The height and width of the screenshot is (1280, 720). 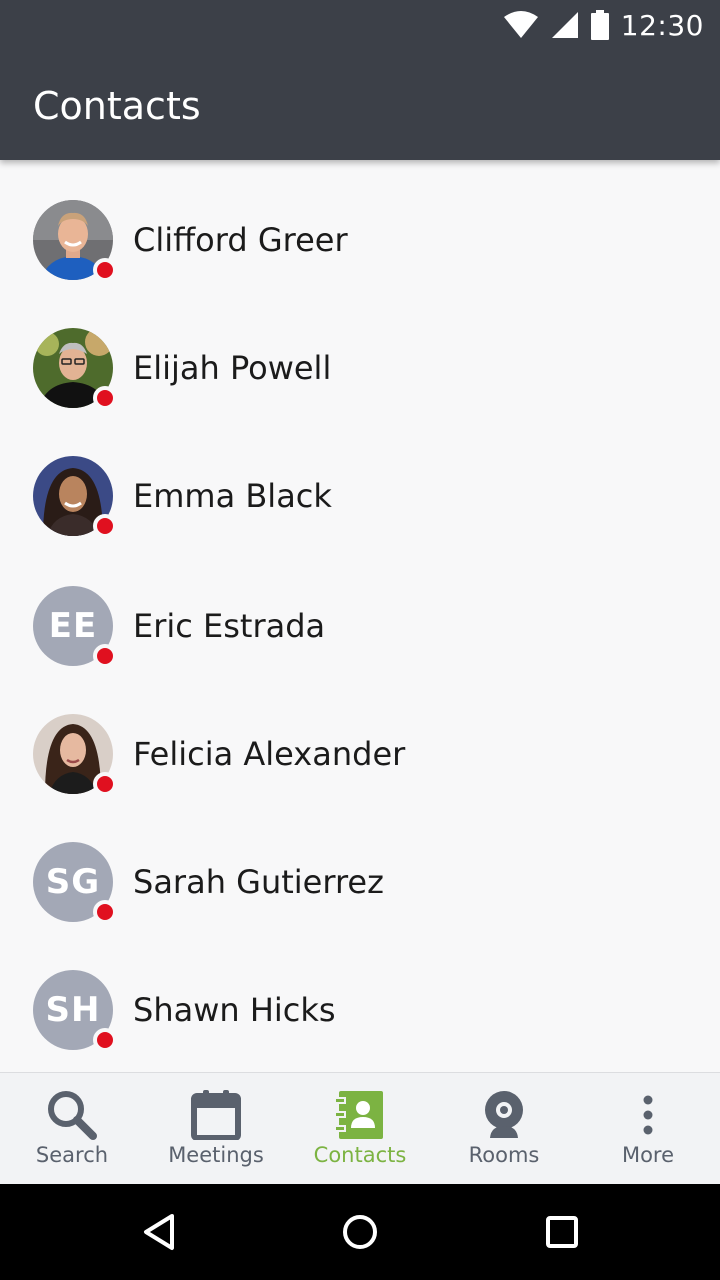 I want to click on nav-tab-more: More, so click(x=648, y=1128).